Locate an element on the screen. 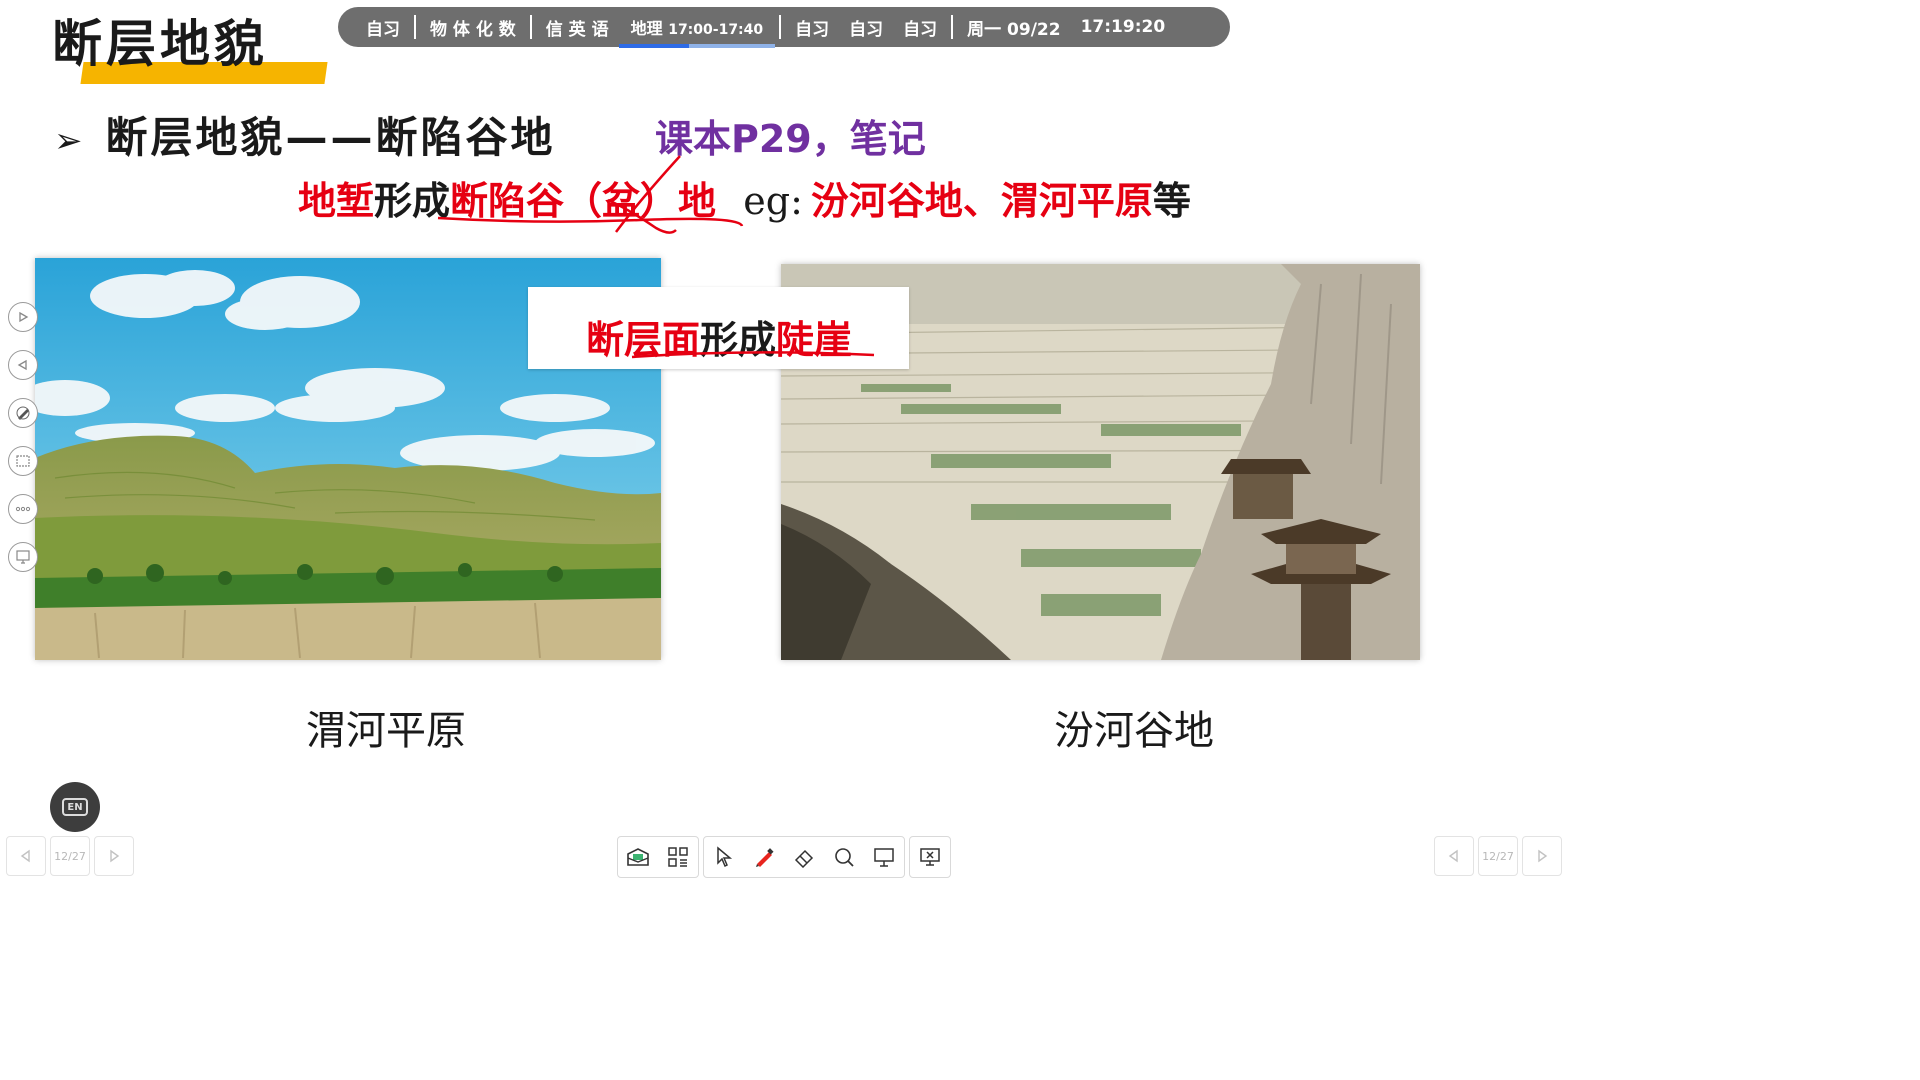 The image size is (1920, 1080). handwritten-annotation is located at coordinates (590, 194).